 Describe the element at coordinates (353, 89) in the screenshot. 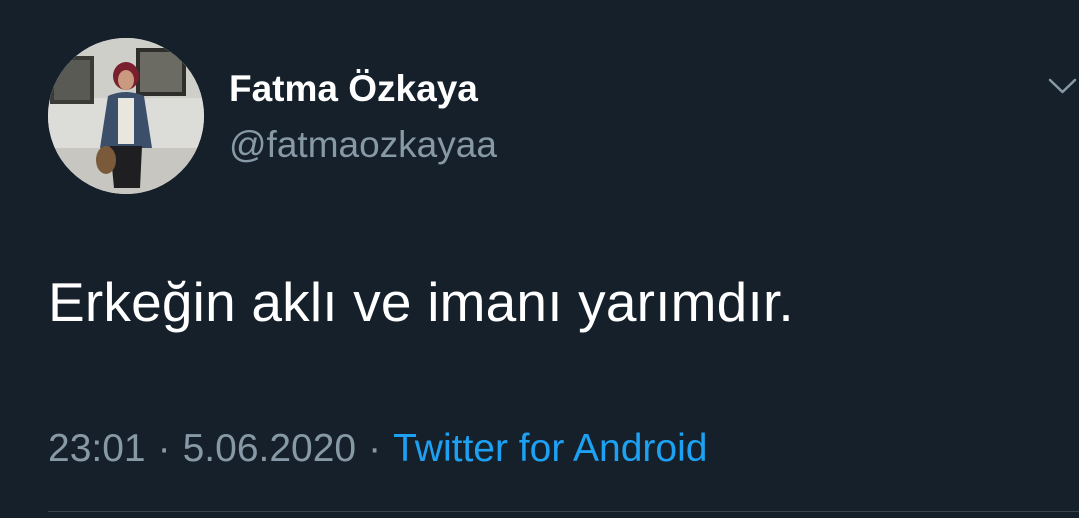

I see `author-display-name: Fatma Özkaya` at that location.